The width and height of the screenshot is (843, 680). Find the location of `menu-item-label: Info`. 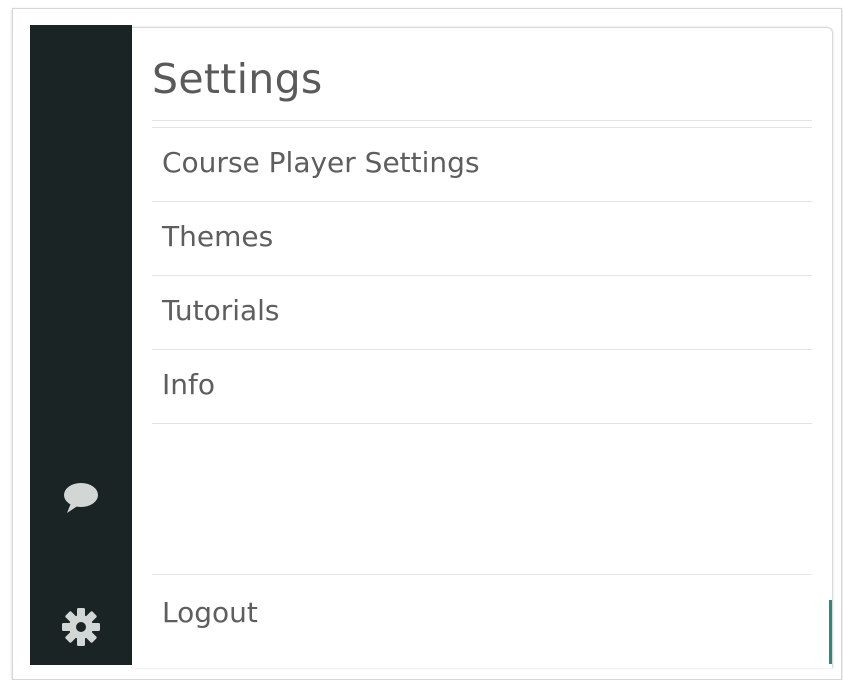

menu-item-label: Info is located at coordinates (188, 384).